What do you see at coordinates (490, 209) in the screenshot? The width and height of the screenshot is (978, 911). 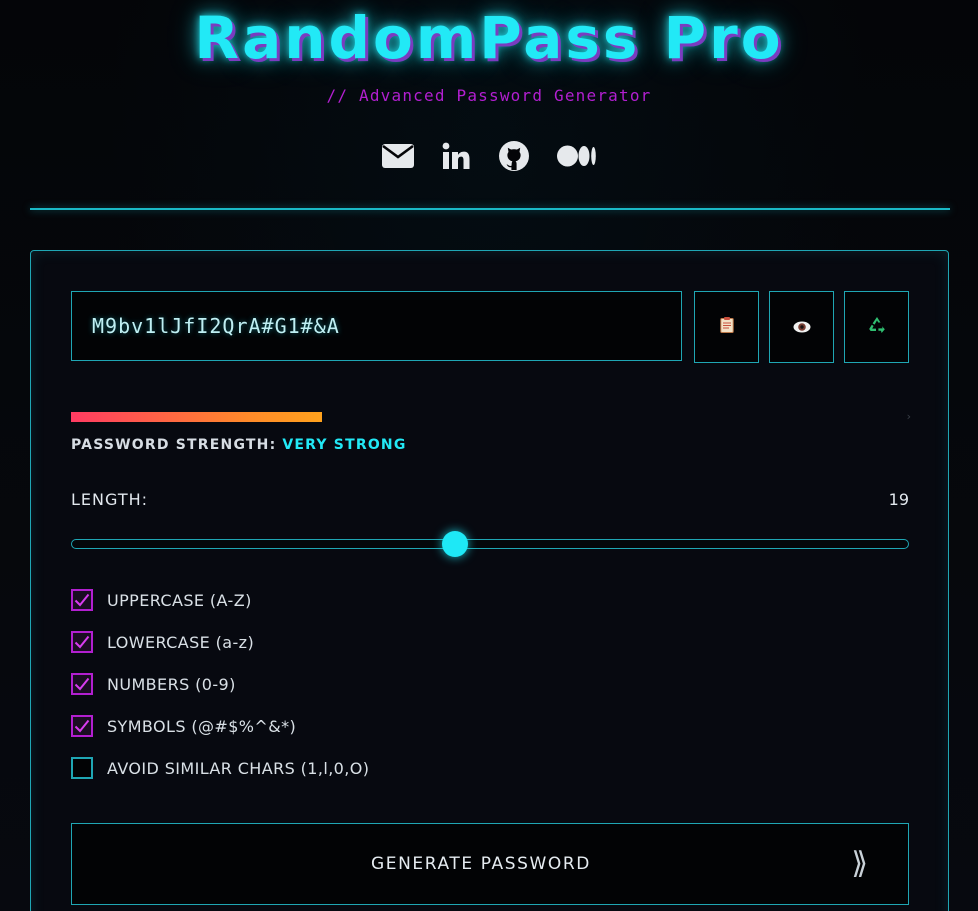 I see `header-divider` at bounding box center [490, 209].